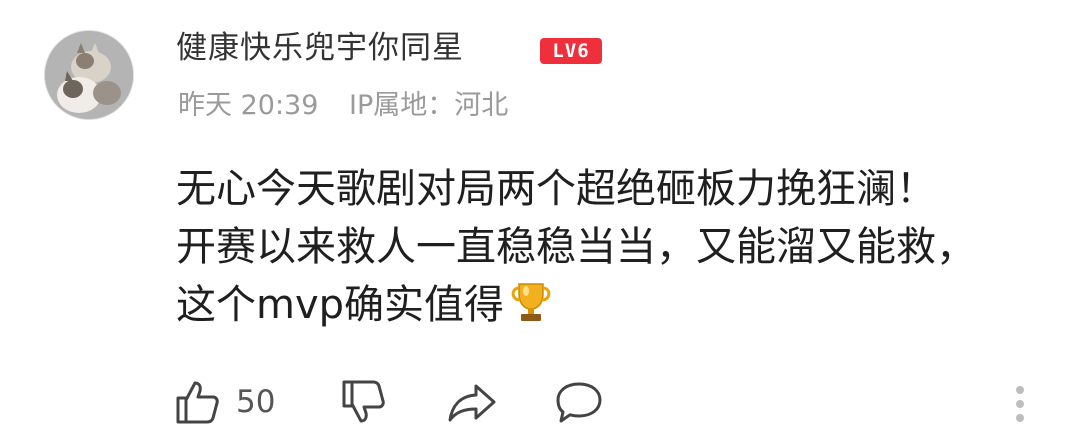  I want to click on like-button: 50, so click(224, 402).